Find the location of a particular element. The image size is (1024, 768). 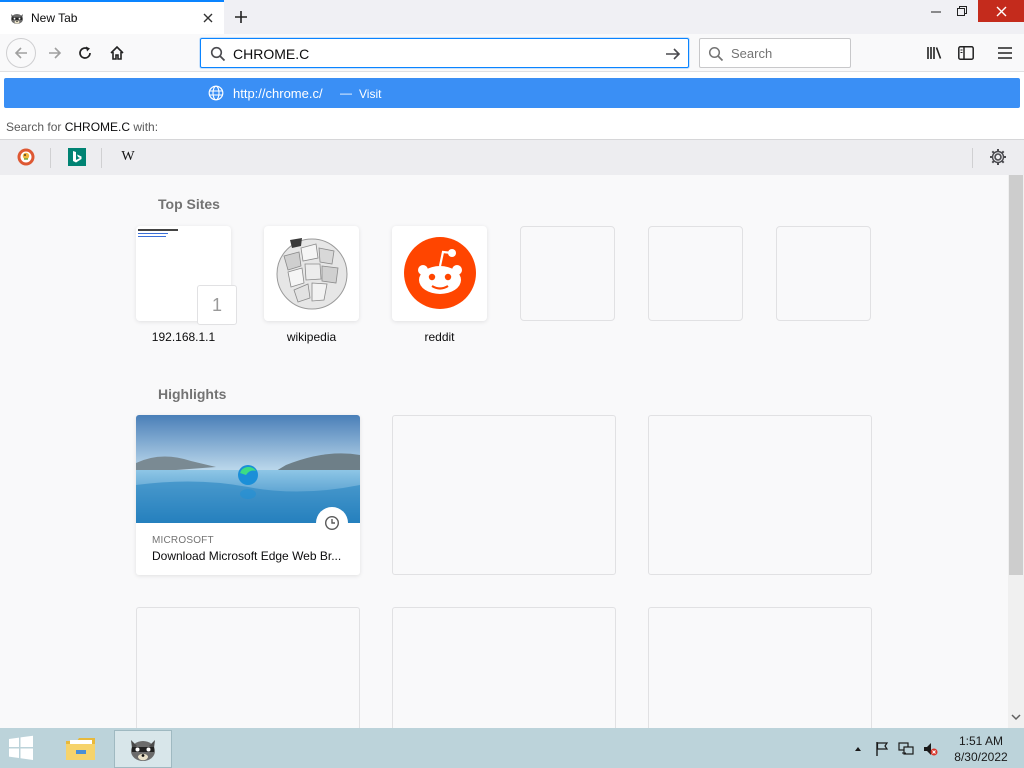

back-arrow-icon is located at coordinates (20, 53).